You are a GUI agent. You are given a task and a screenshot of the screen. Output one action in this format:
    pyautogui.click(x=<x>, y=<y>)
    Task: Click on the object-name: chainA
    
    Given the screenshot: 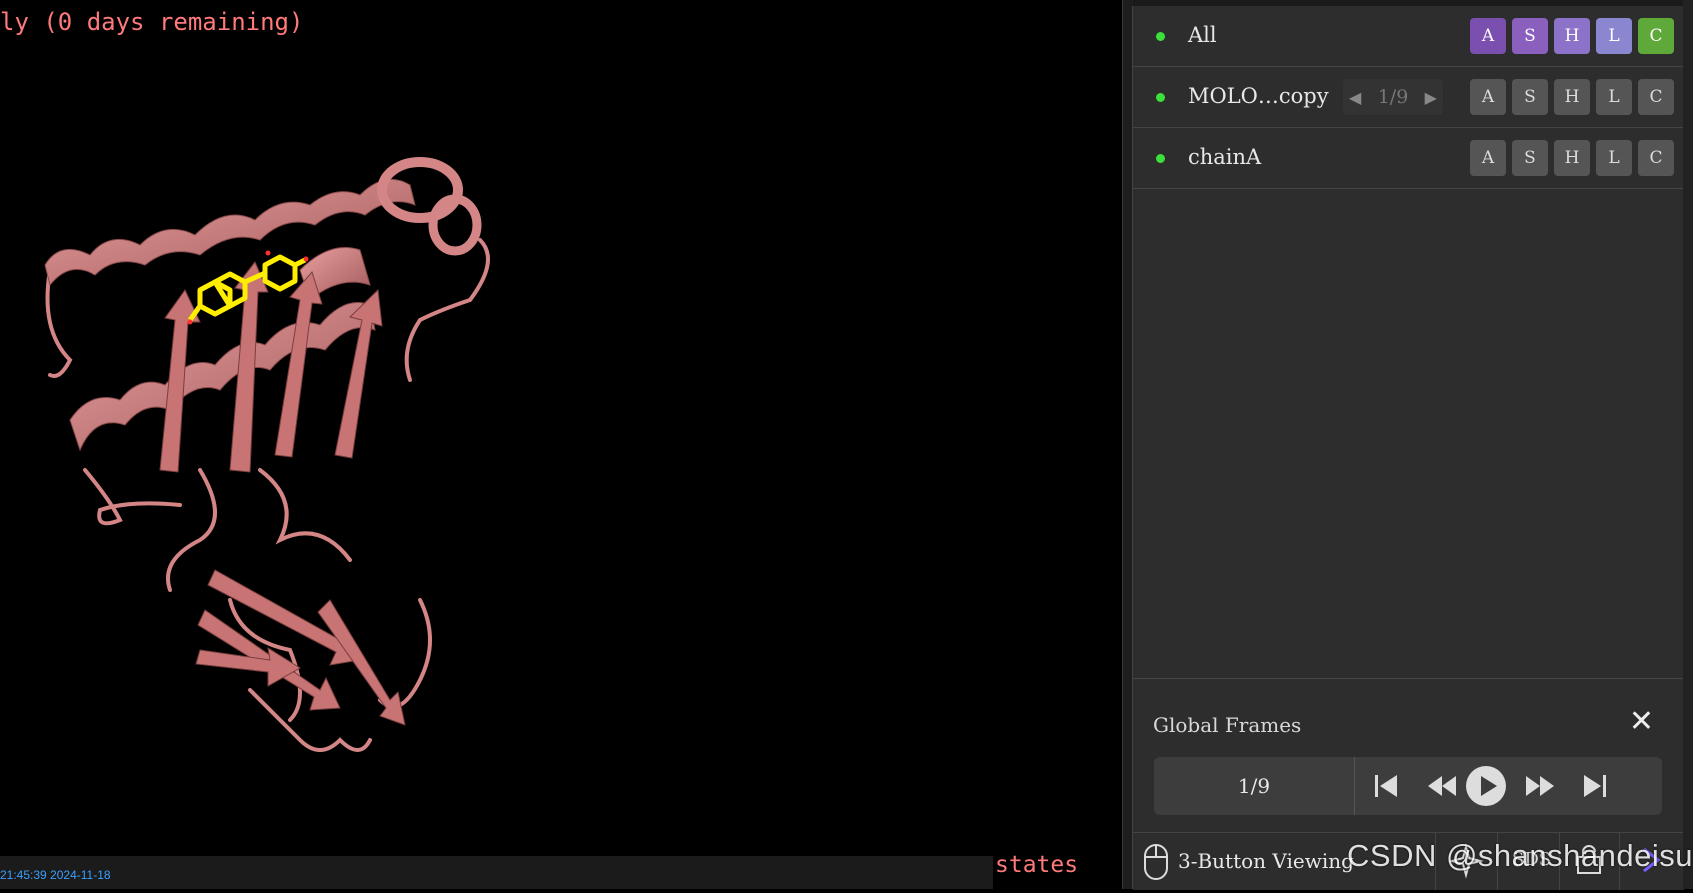 What is the action you would take?
    pyautogui.click(x=1224, y=157)
    